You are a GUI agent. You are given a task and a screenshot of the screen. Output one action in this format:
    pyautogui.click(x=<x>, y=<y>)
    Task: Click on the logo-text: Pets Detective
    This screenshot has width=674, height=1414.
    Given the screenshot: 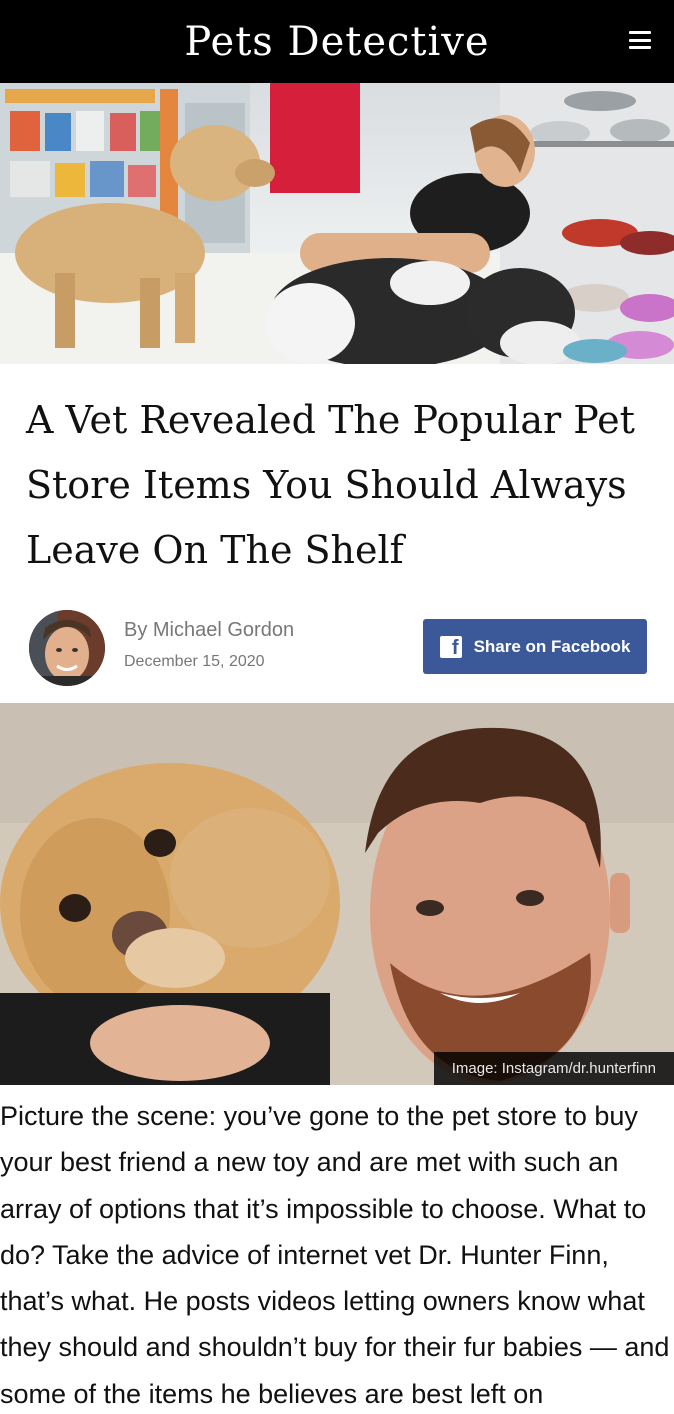 What is the action you would take?
    pyautogui.click(x=337, y=41)
    